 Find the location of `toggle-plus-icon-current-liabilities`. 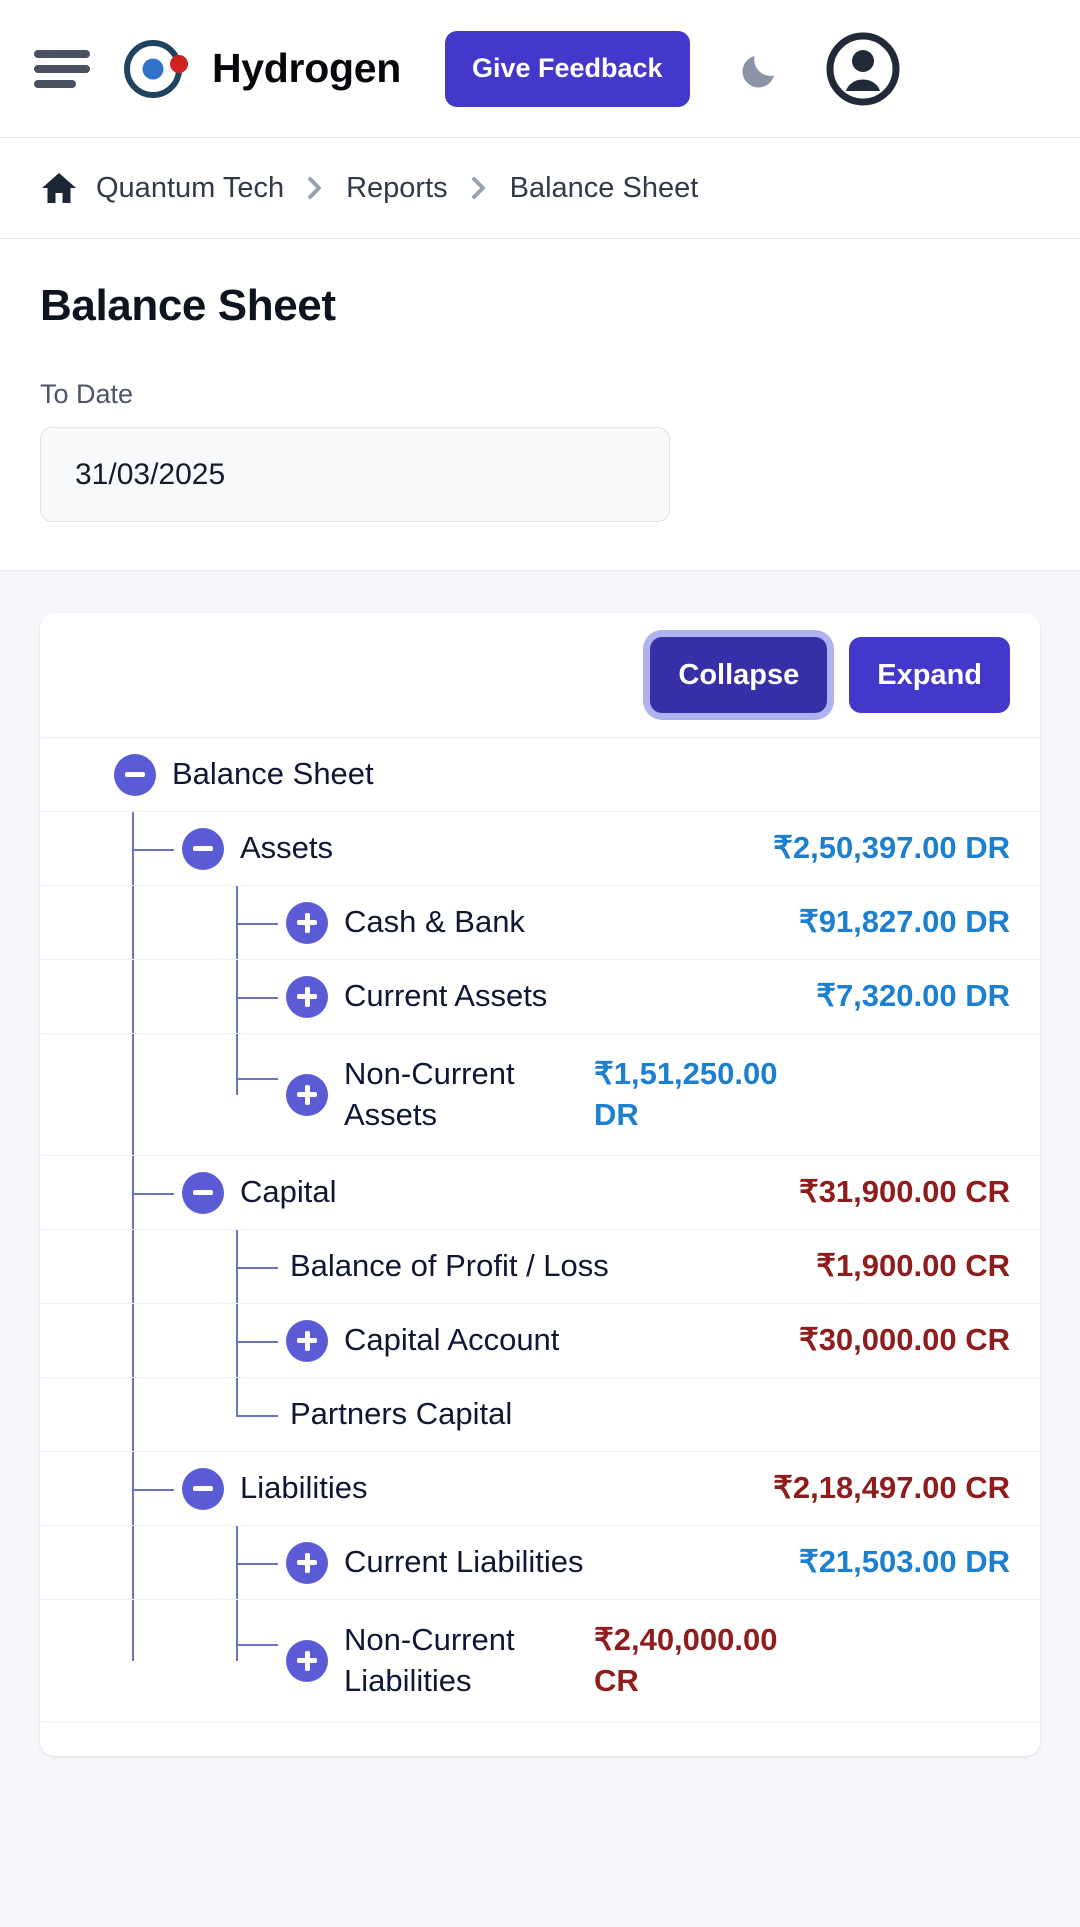

toggle-plus-icon-current-liabilities is located at coordinates (307, 1562).